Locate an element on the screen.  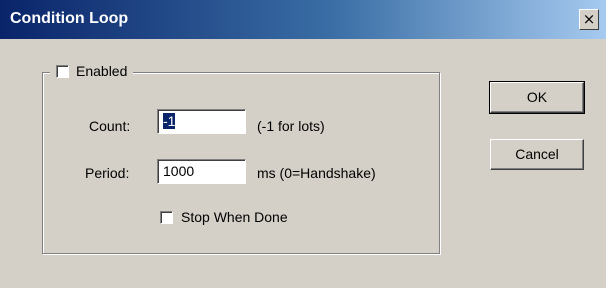
count-input: -1 is located at coordinates (201, 121).